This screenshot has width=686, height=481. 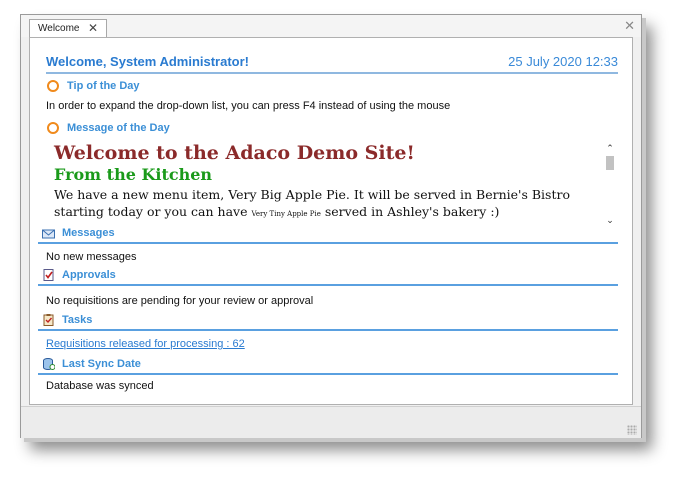 I want to click on motd-body-small: Very Tiny Apple Pie, so click(x=286, y=214).